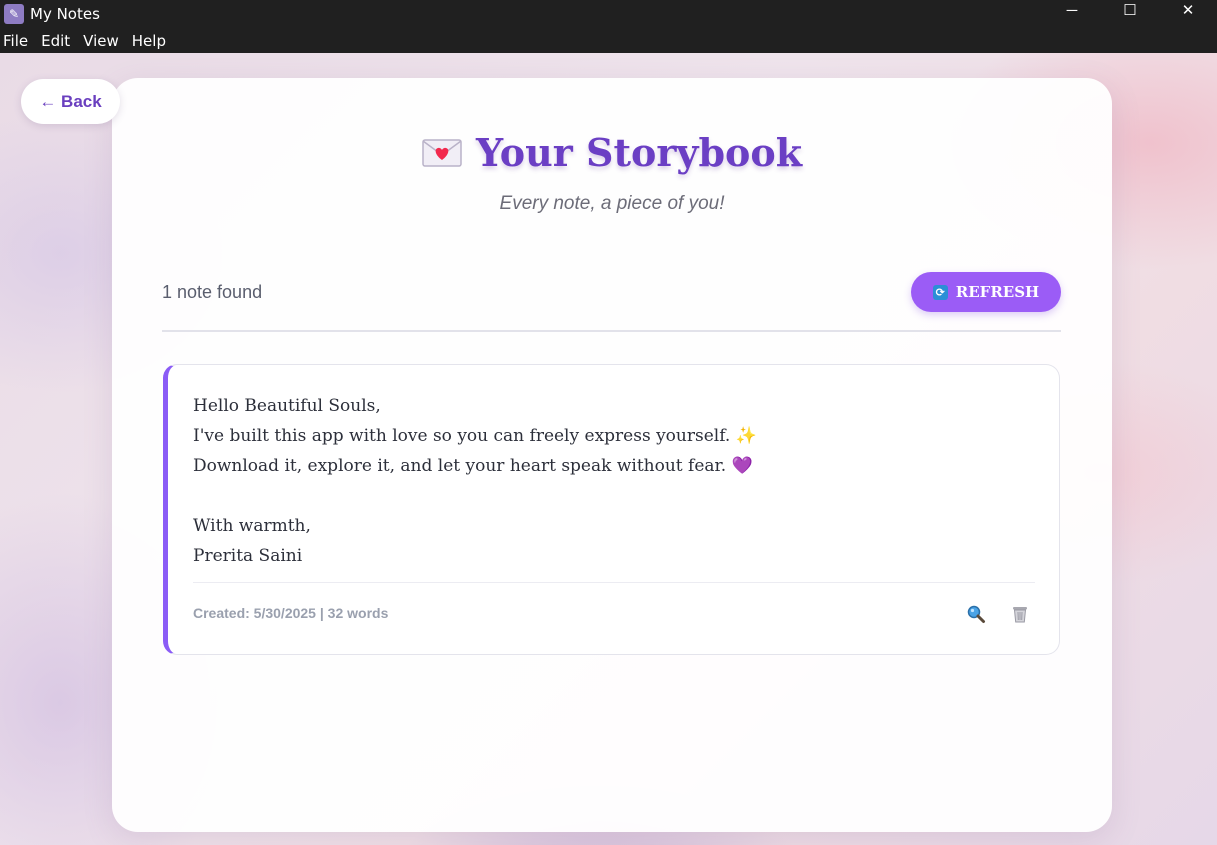  I want to click on note-line, so click(613, 496).